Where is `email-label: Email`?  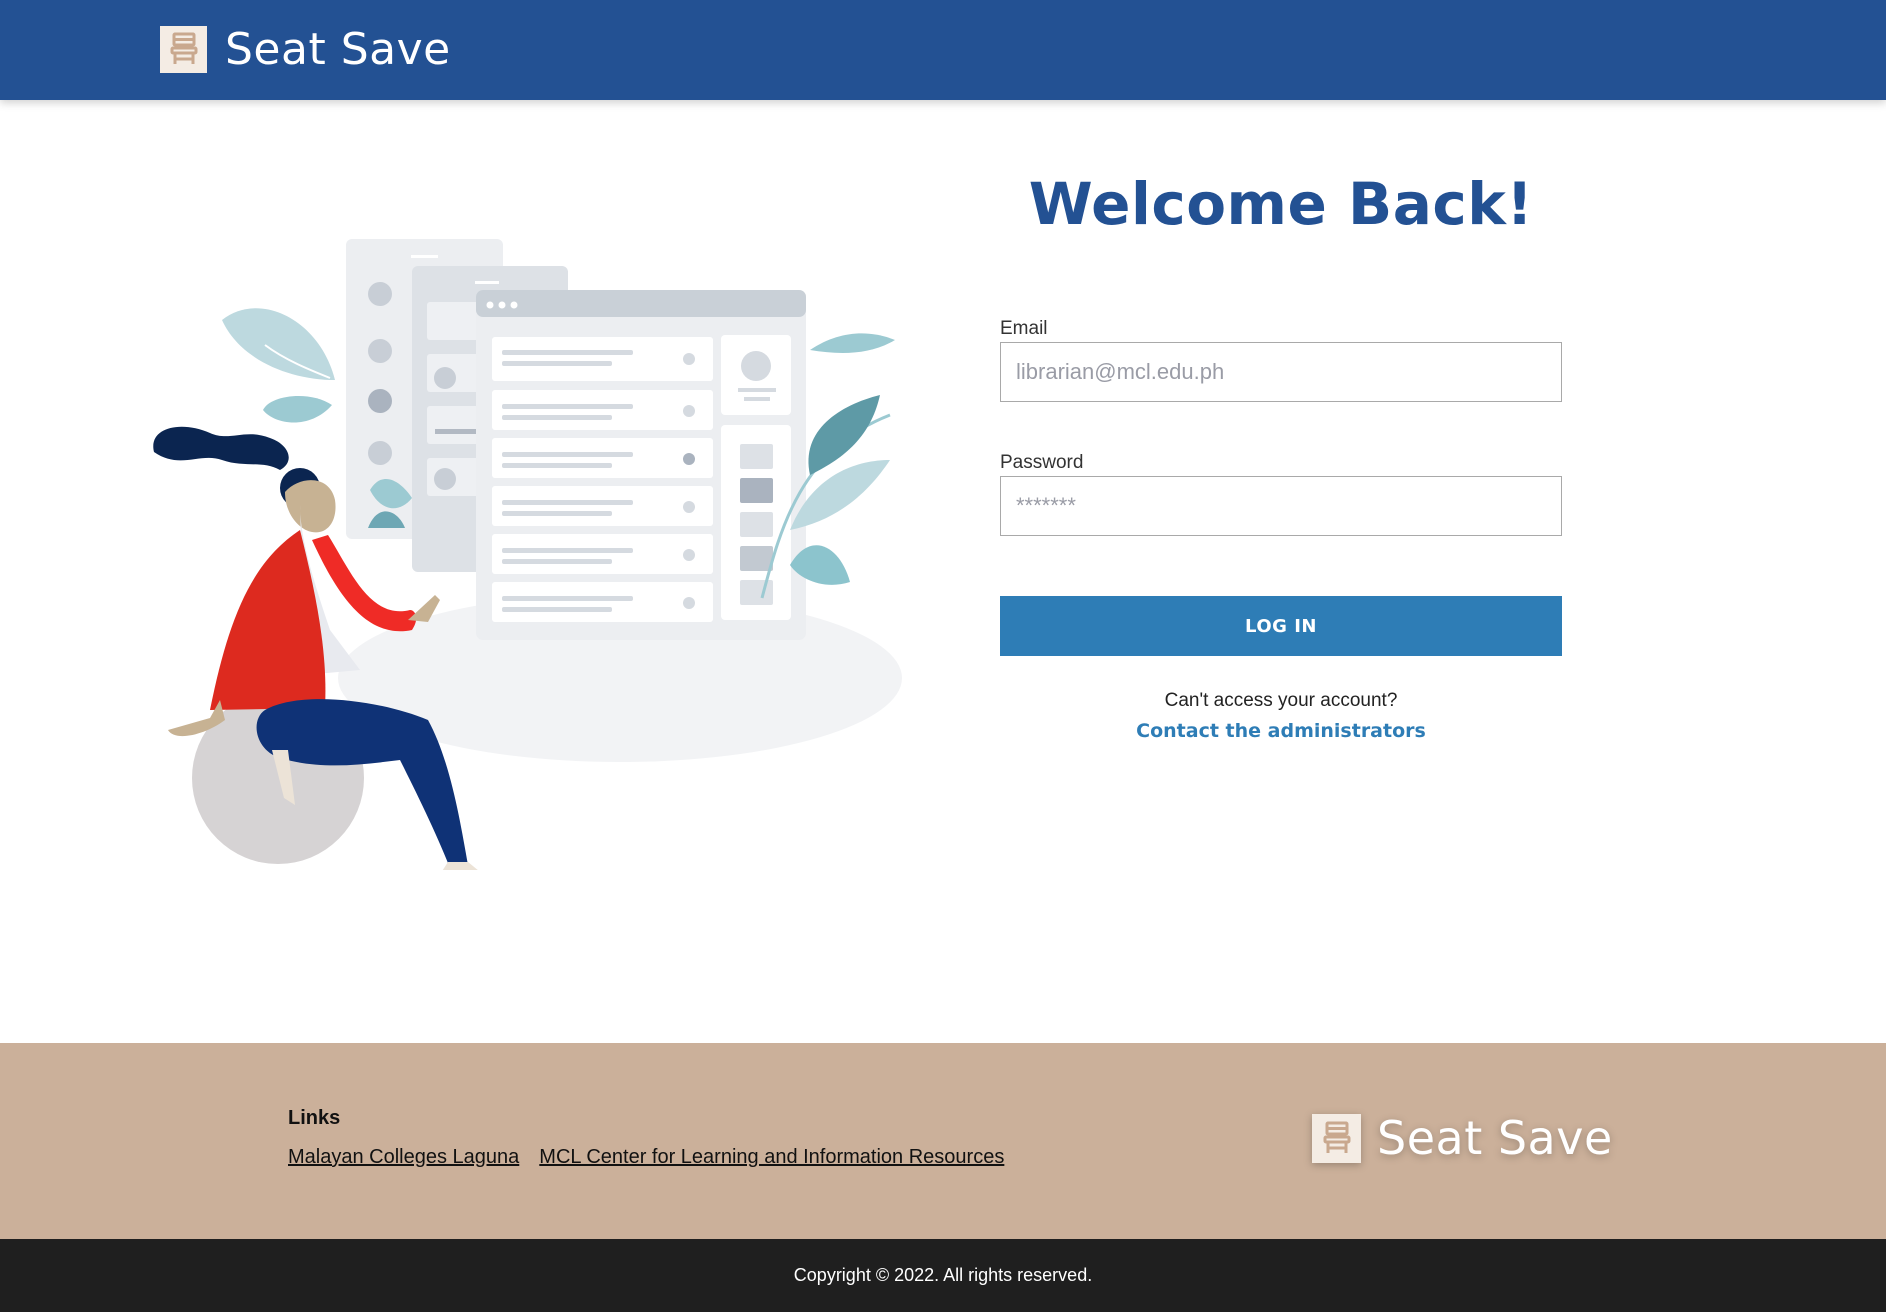
email-label: Email is located at coordinates (1024, 328).